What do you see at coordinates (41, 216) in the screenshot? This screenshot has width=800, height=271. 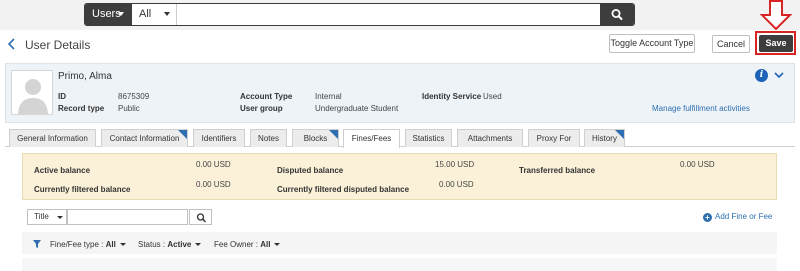 I see `filter-field-label: Title` at bounding box center [41, 216].